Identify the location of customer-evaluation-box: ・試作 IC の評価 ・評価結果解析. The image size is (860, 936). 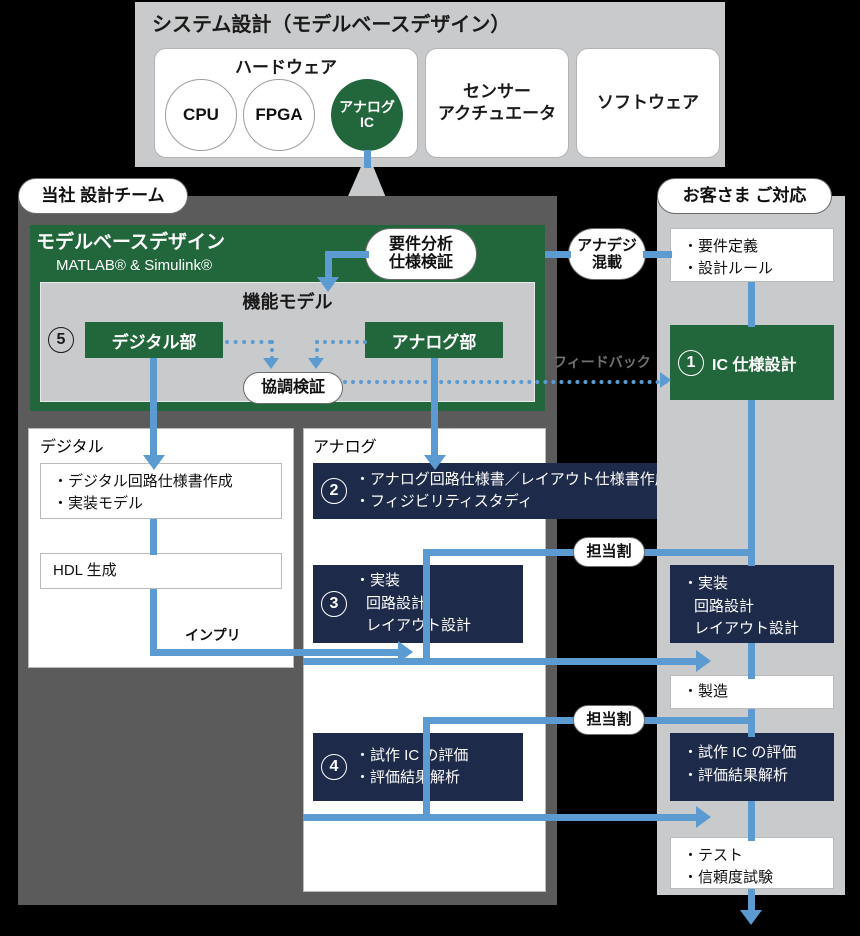
(752, 767).